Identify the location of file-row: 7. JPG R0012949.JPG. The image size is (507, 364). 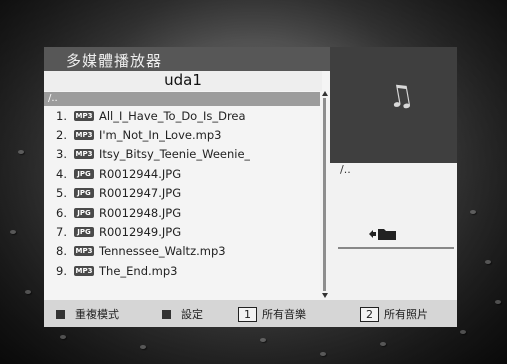
(182, 231).